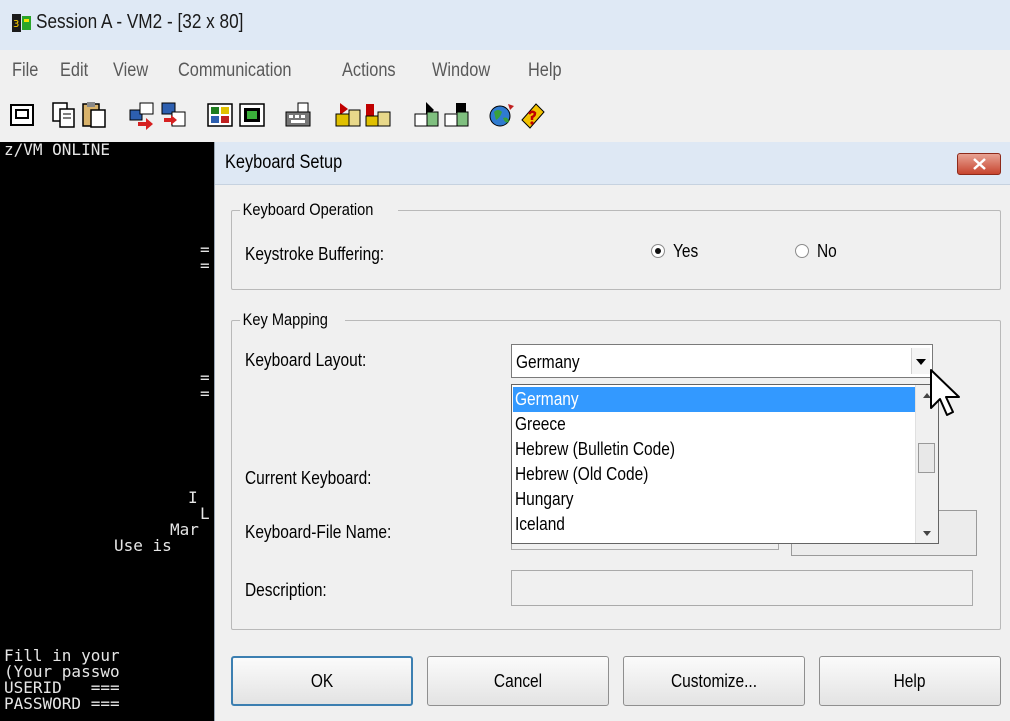 The height and width of the screenshot is (721, 1010). What do you see at coordinates (193, 497) in the screenshot?
I see `terminal-line: I` at bounding box center [193, 497].